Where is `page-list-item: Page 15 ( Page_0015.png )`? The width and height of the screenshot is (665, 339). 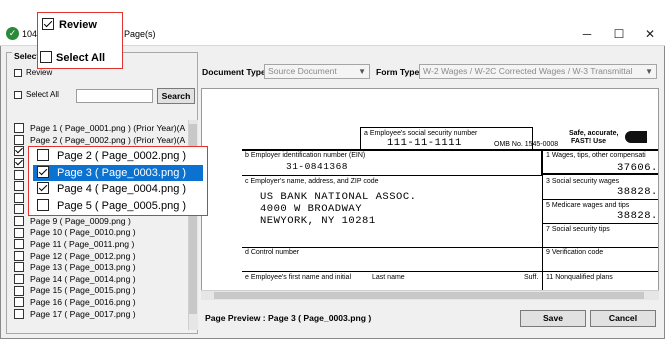
page-list-item: Page 15 ( Page_0015.png ) is located at coordinates (102, 290).